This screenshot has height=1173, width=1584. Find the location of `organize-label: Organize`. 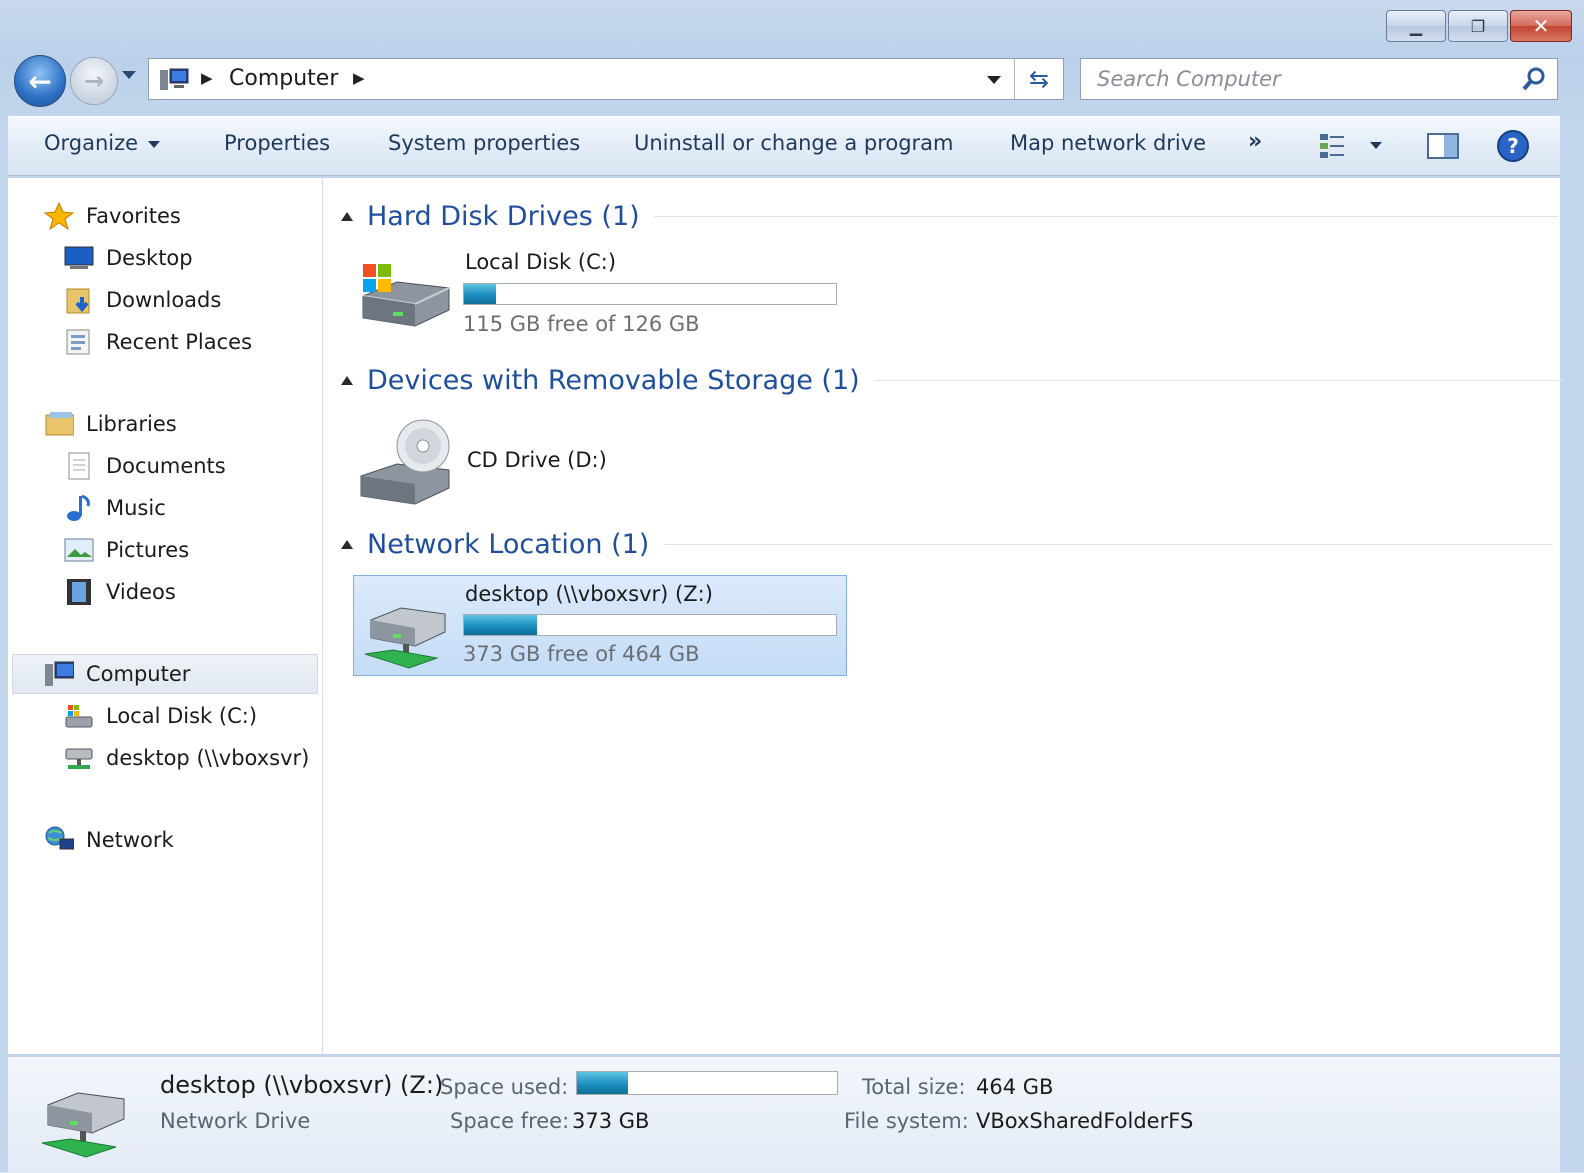

organize-label: Organize is located at coordinates (91, 143).